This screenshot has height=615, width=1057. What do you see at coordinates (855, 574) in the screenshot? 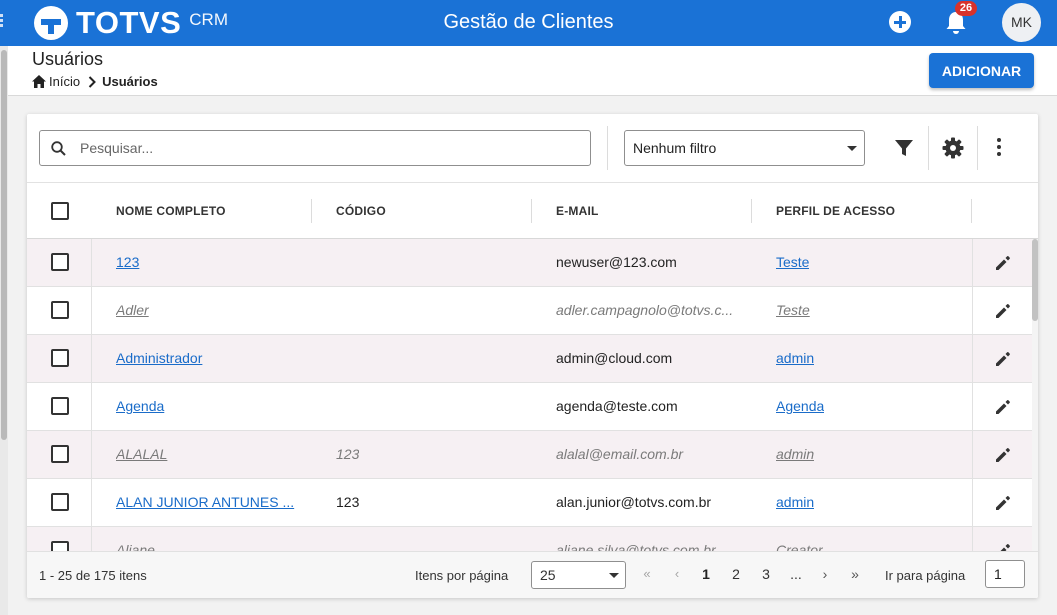
I see `last-page-button: »` at bounding box center [855, 574].